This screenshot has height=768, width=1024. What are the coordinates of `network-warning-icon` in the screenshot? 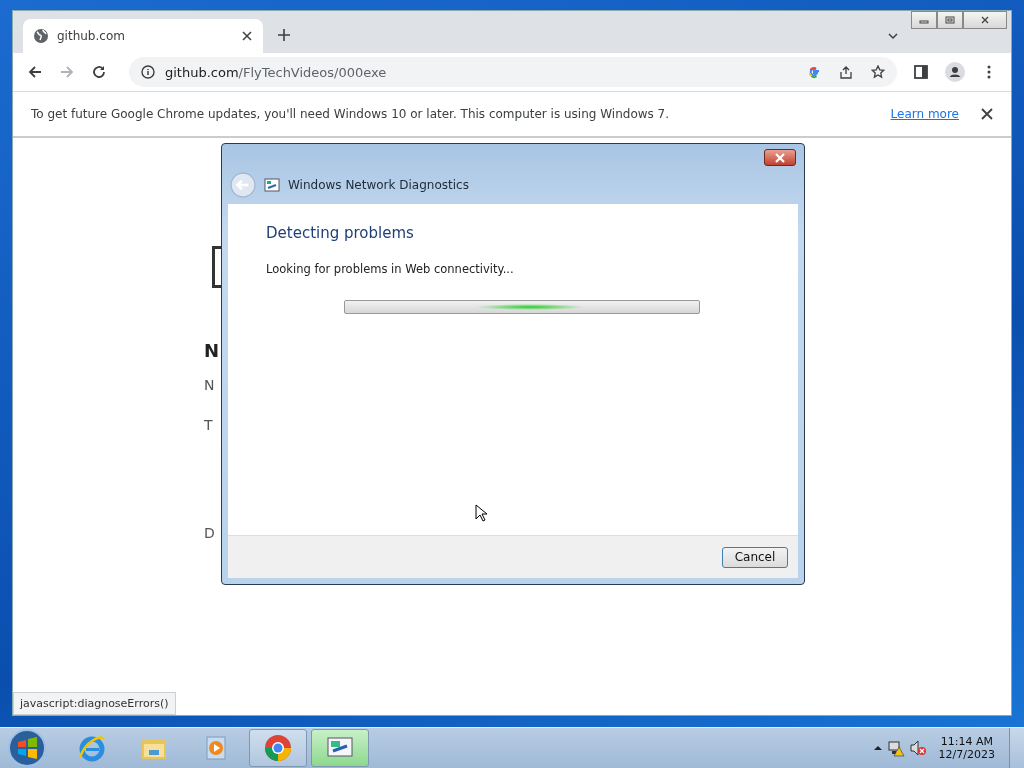 It's located at (895, 748).